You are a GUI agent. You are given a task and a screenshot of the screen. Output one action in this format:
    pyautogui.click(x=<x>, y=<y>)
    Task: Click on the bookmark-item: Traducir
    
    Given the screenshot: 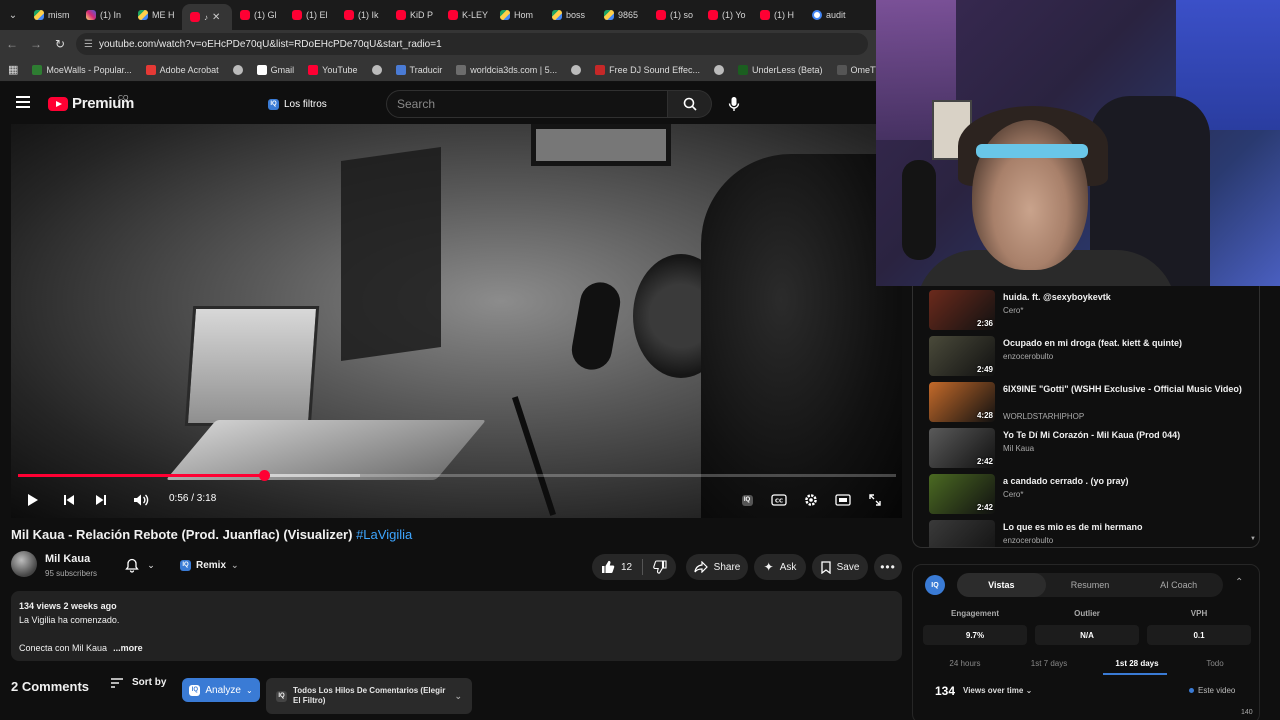 What is the action you would take?
    pyautogui.click(x=418, y=69)
    